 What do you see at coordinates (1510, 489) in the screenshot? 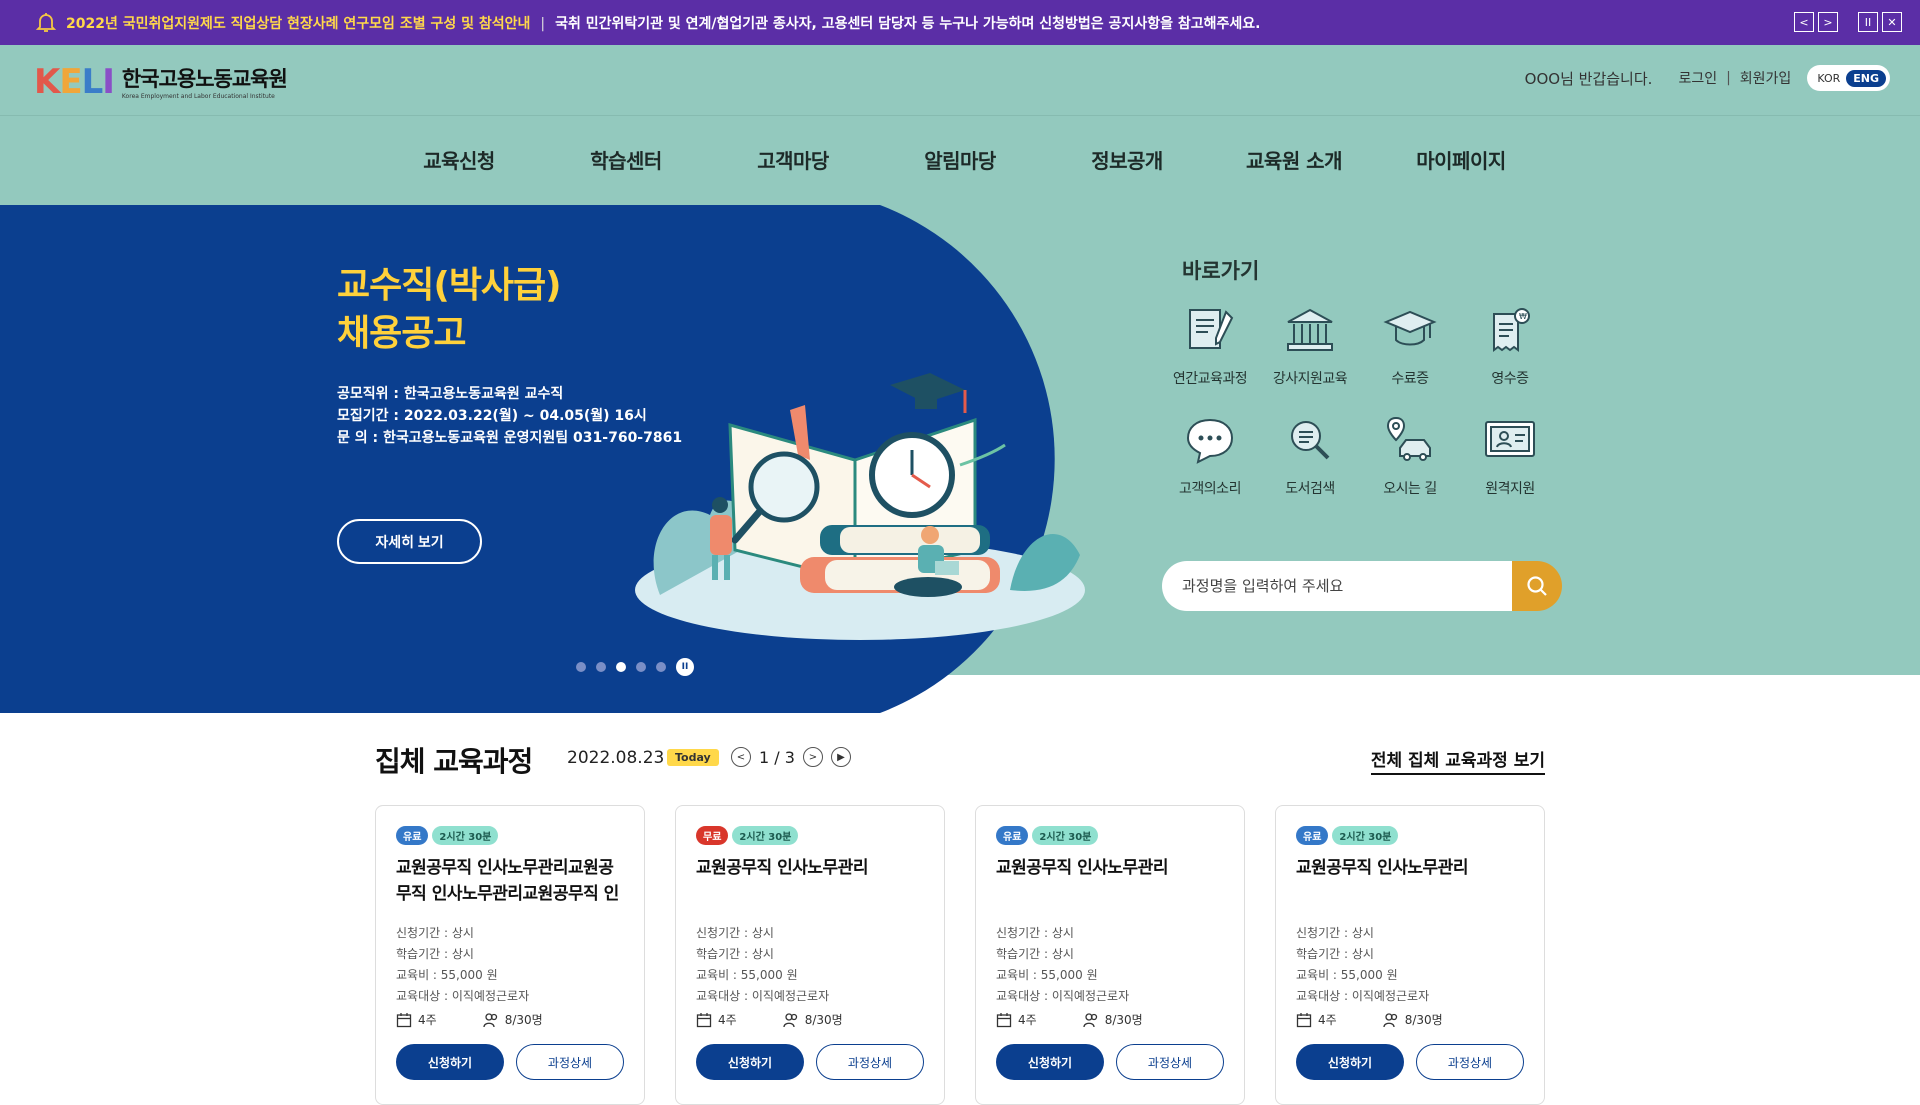
I see `quick-label: 원격지원` at bounding box center [1510, 489].